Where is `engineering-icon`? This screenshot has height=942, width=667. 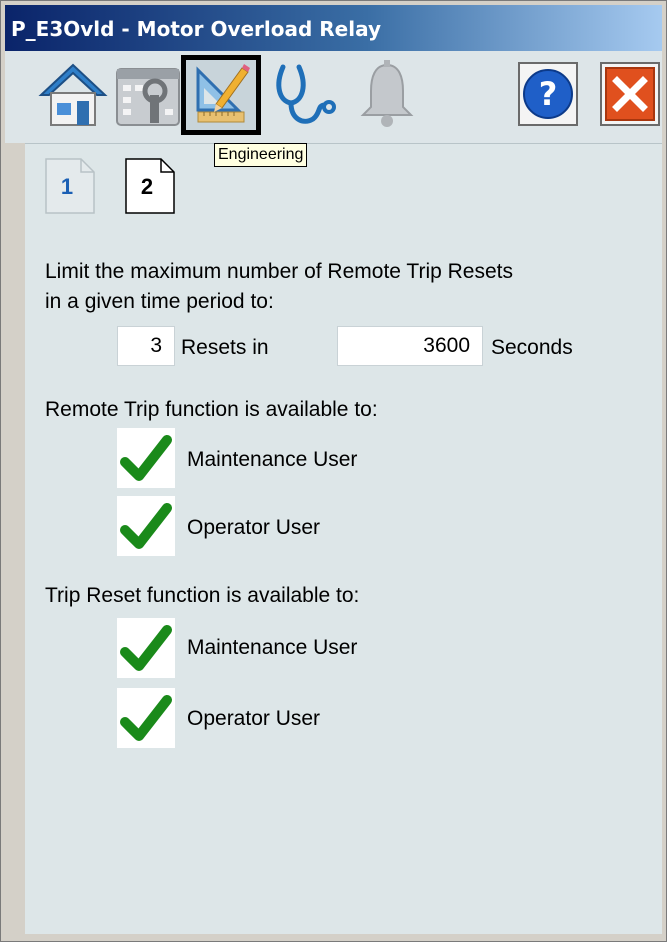 engineering-icon is located at coordinates (223, 93).